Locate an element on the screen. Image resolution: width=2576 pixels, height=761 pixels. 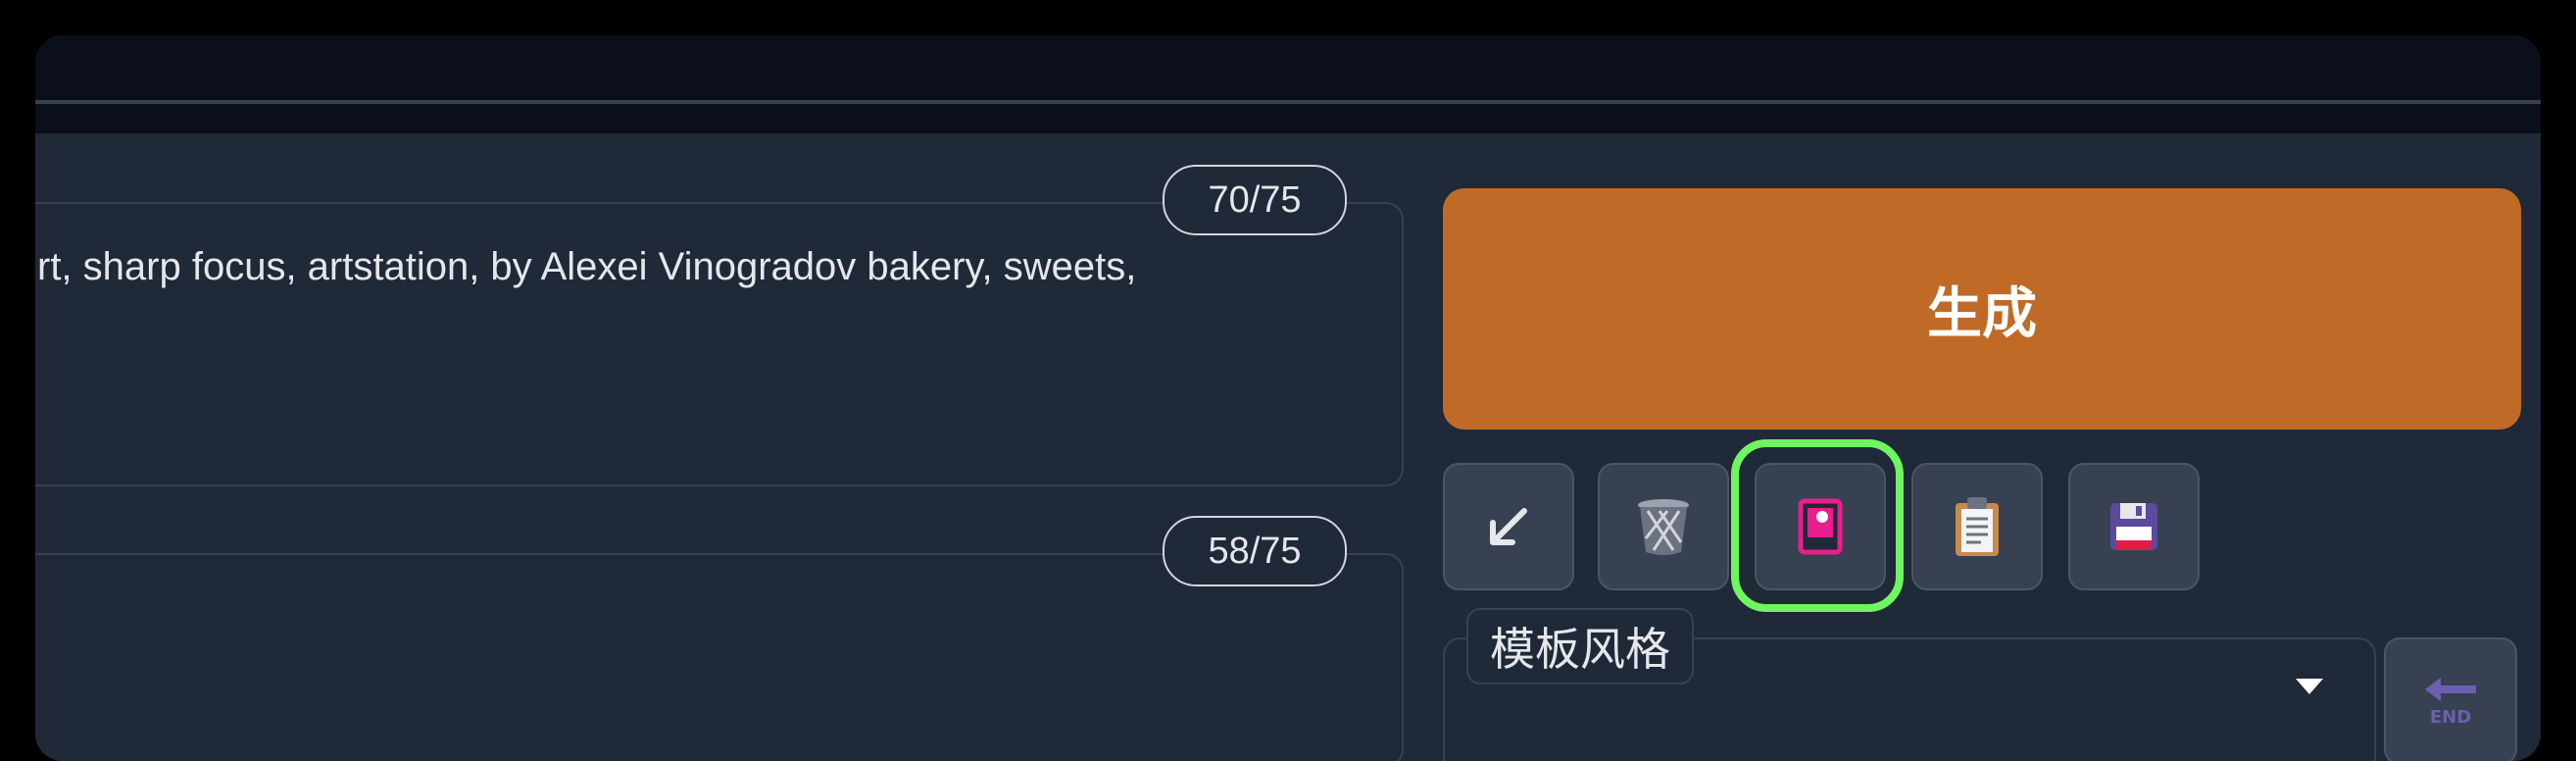
top-bar is located at coordinates (1288, 84).